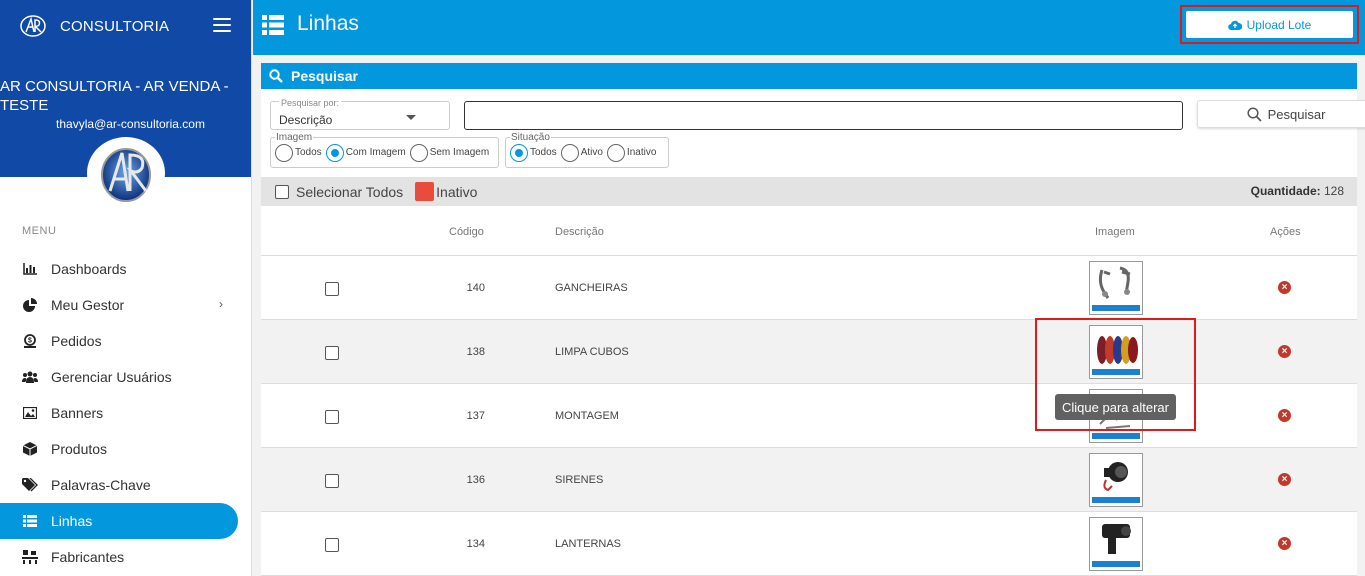 The image size is (1365, 576). What do you see at coordinates (592, 352) in the screenshot?
I see `row-description: LIMPA CUBOS` at bounding box center [592, 352].